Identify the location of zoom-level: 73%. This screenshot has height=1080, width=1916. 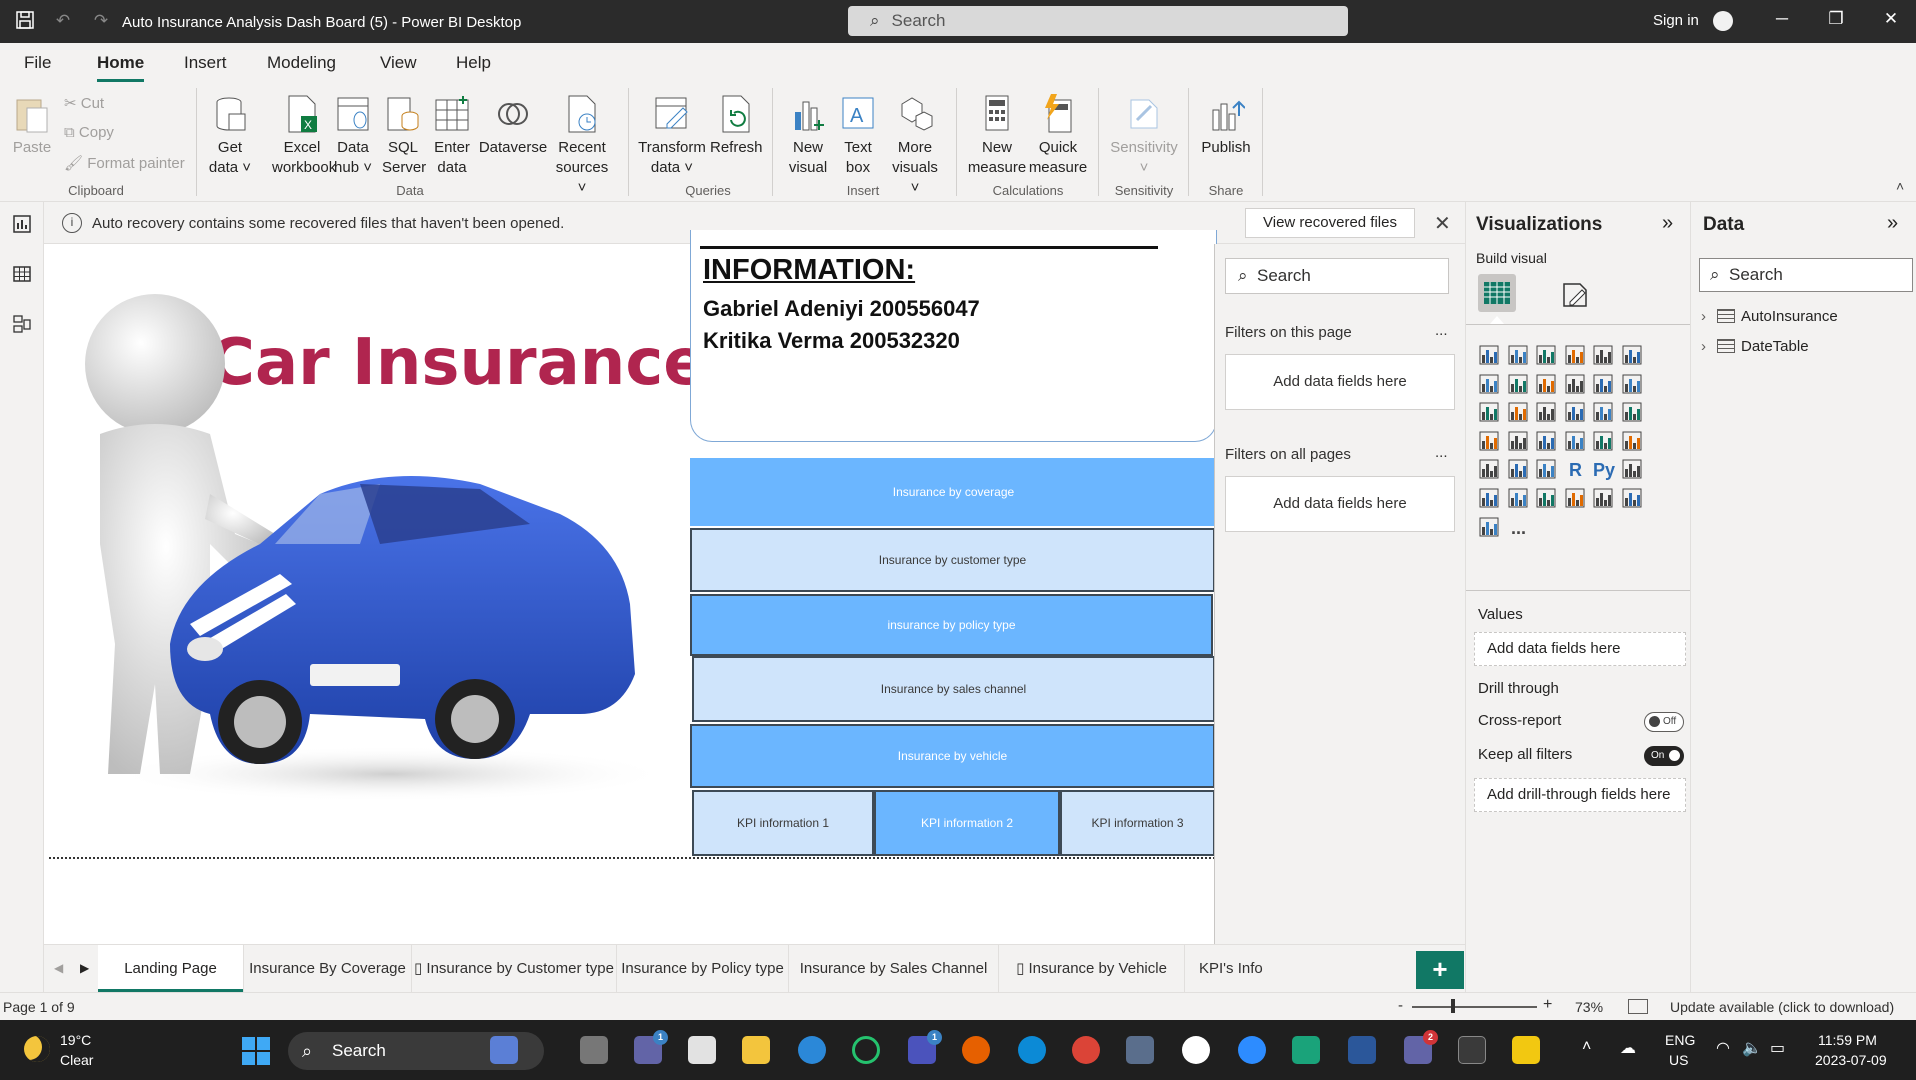
(1589, 1007).